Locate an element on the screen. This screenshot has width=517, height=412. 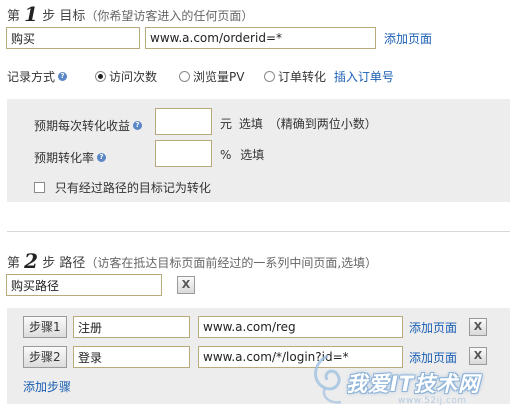
path-only-checkbox is located at coordinates (39, 187).